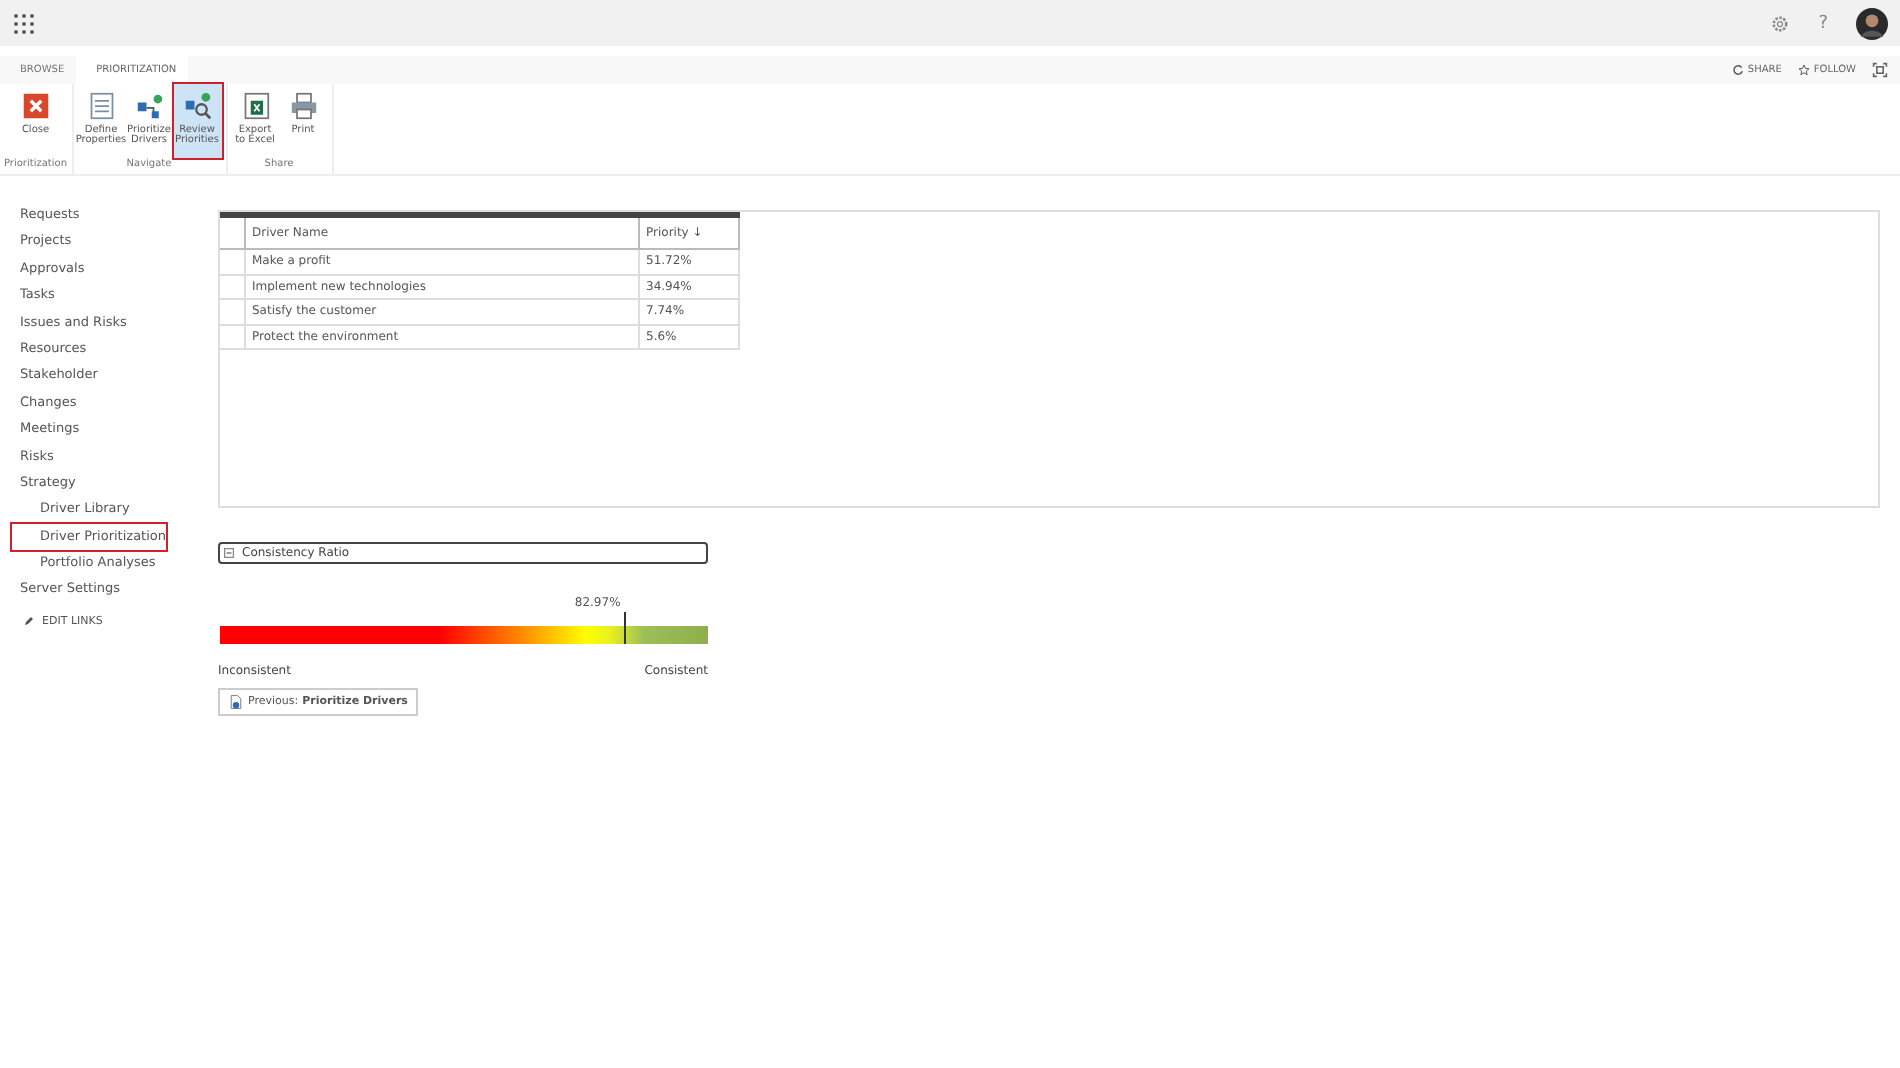 The image size is (1900, 1068). What do you see at coordinates (255, 106) in the screenshot?
I see `spreadsheet-icon` at bounding box center [255, 106].